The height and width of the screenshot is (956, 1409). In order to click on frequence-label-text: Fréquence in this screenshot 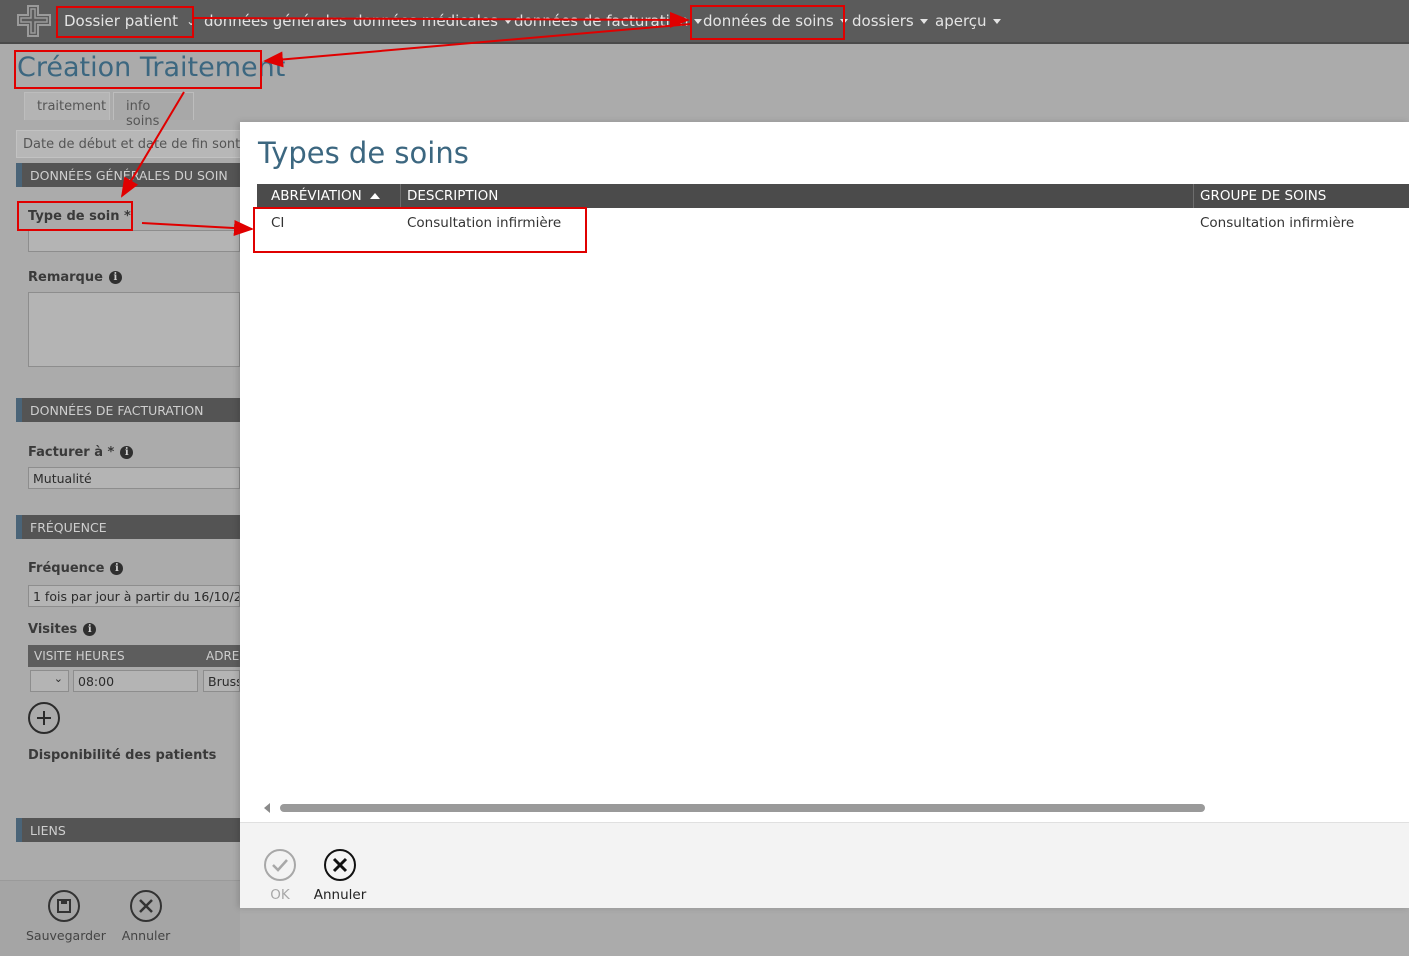, I will do `click(66, 568)`.